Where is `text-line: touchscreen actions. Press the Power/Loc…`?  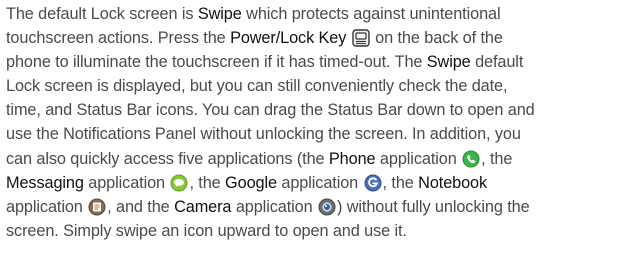 text-line: touchscreen actions. Press the Power/Loc… is located at coordinates (312, 38).